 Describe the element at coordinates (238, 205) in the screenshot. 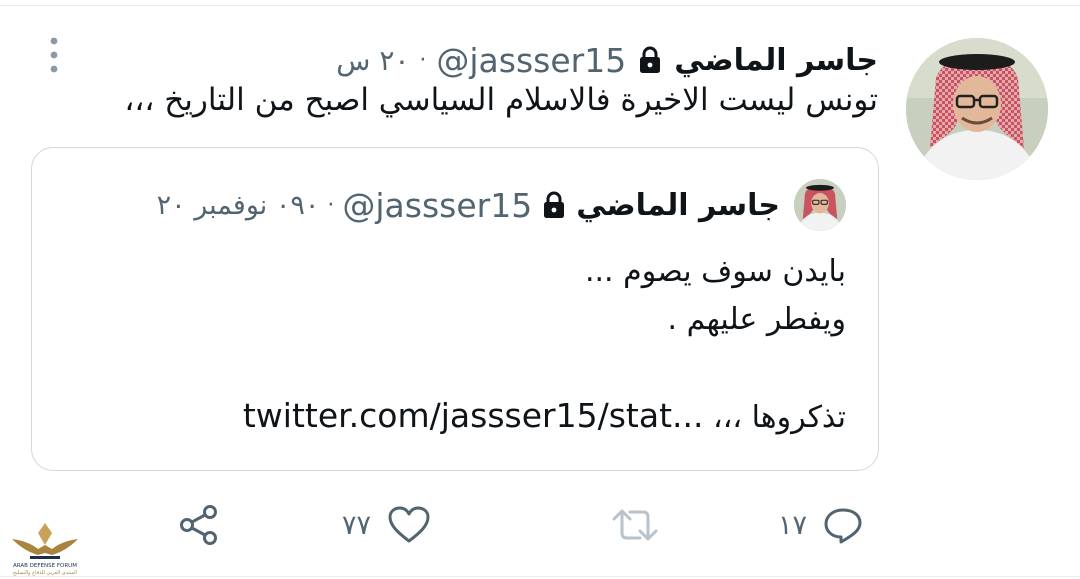

I see `quoted-tweet-date: ٠٩٠ نوفمبر ٢٠` at that location.